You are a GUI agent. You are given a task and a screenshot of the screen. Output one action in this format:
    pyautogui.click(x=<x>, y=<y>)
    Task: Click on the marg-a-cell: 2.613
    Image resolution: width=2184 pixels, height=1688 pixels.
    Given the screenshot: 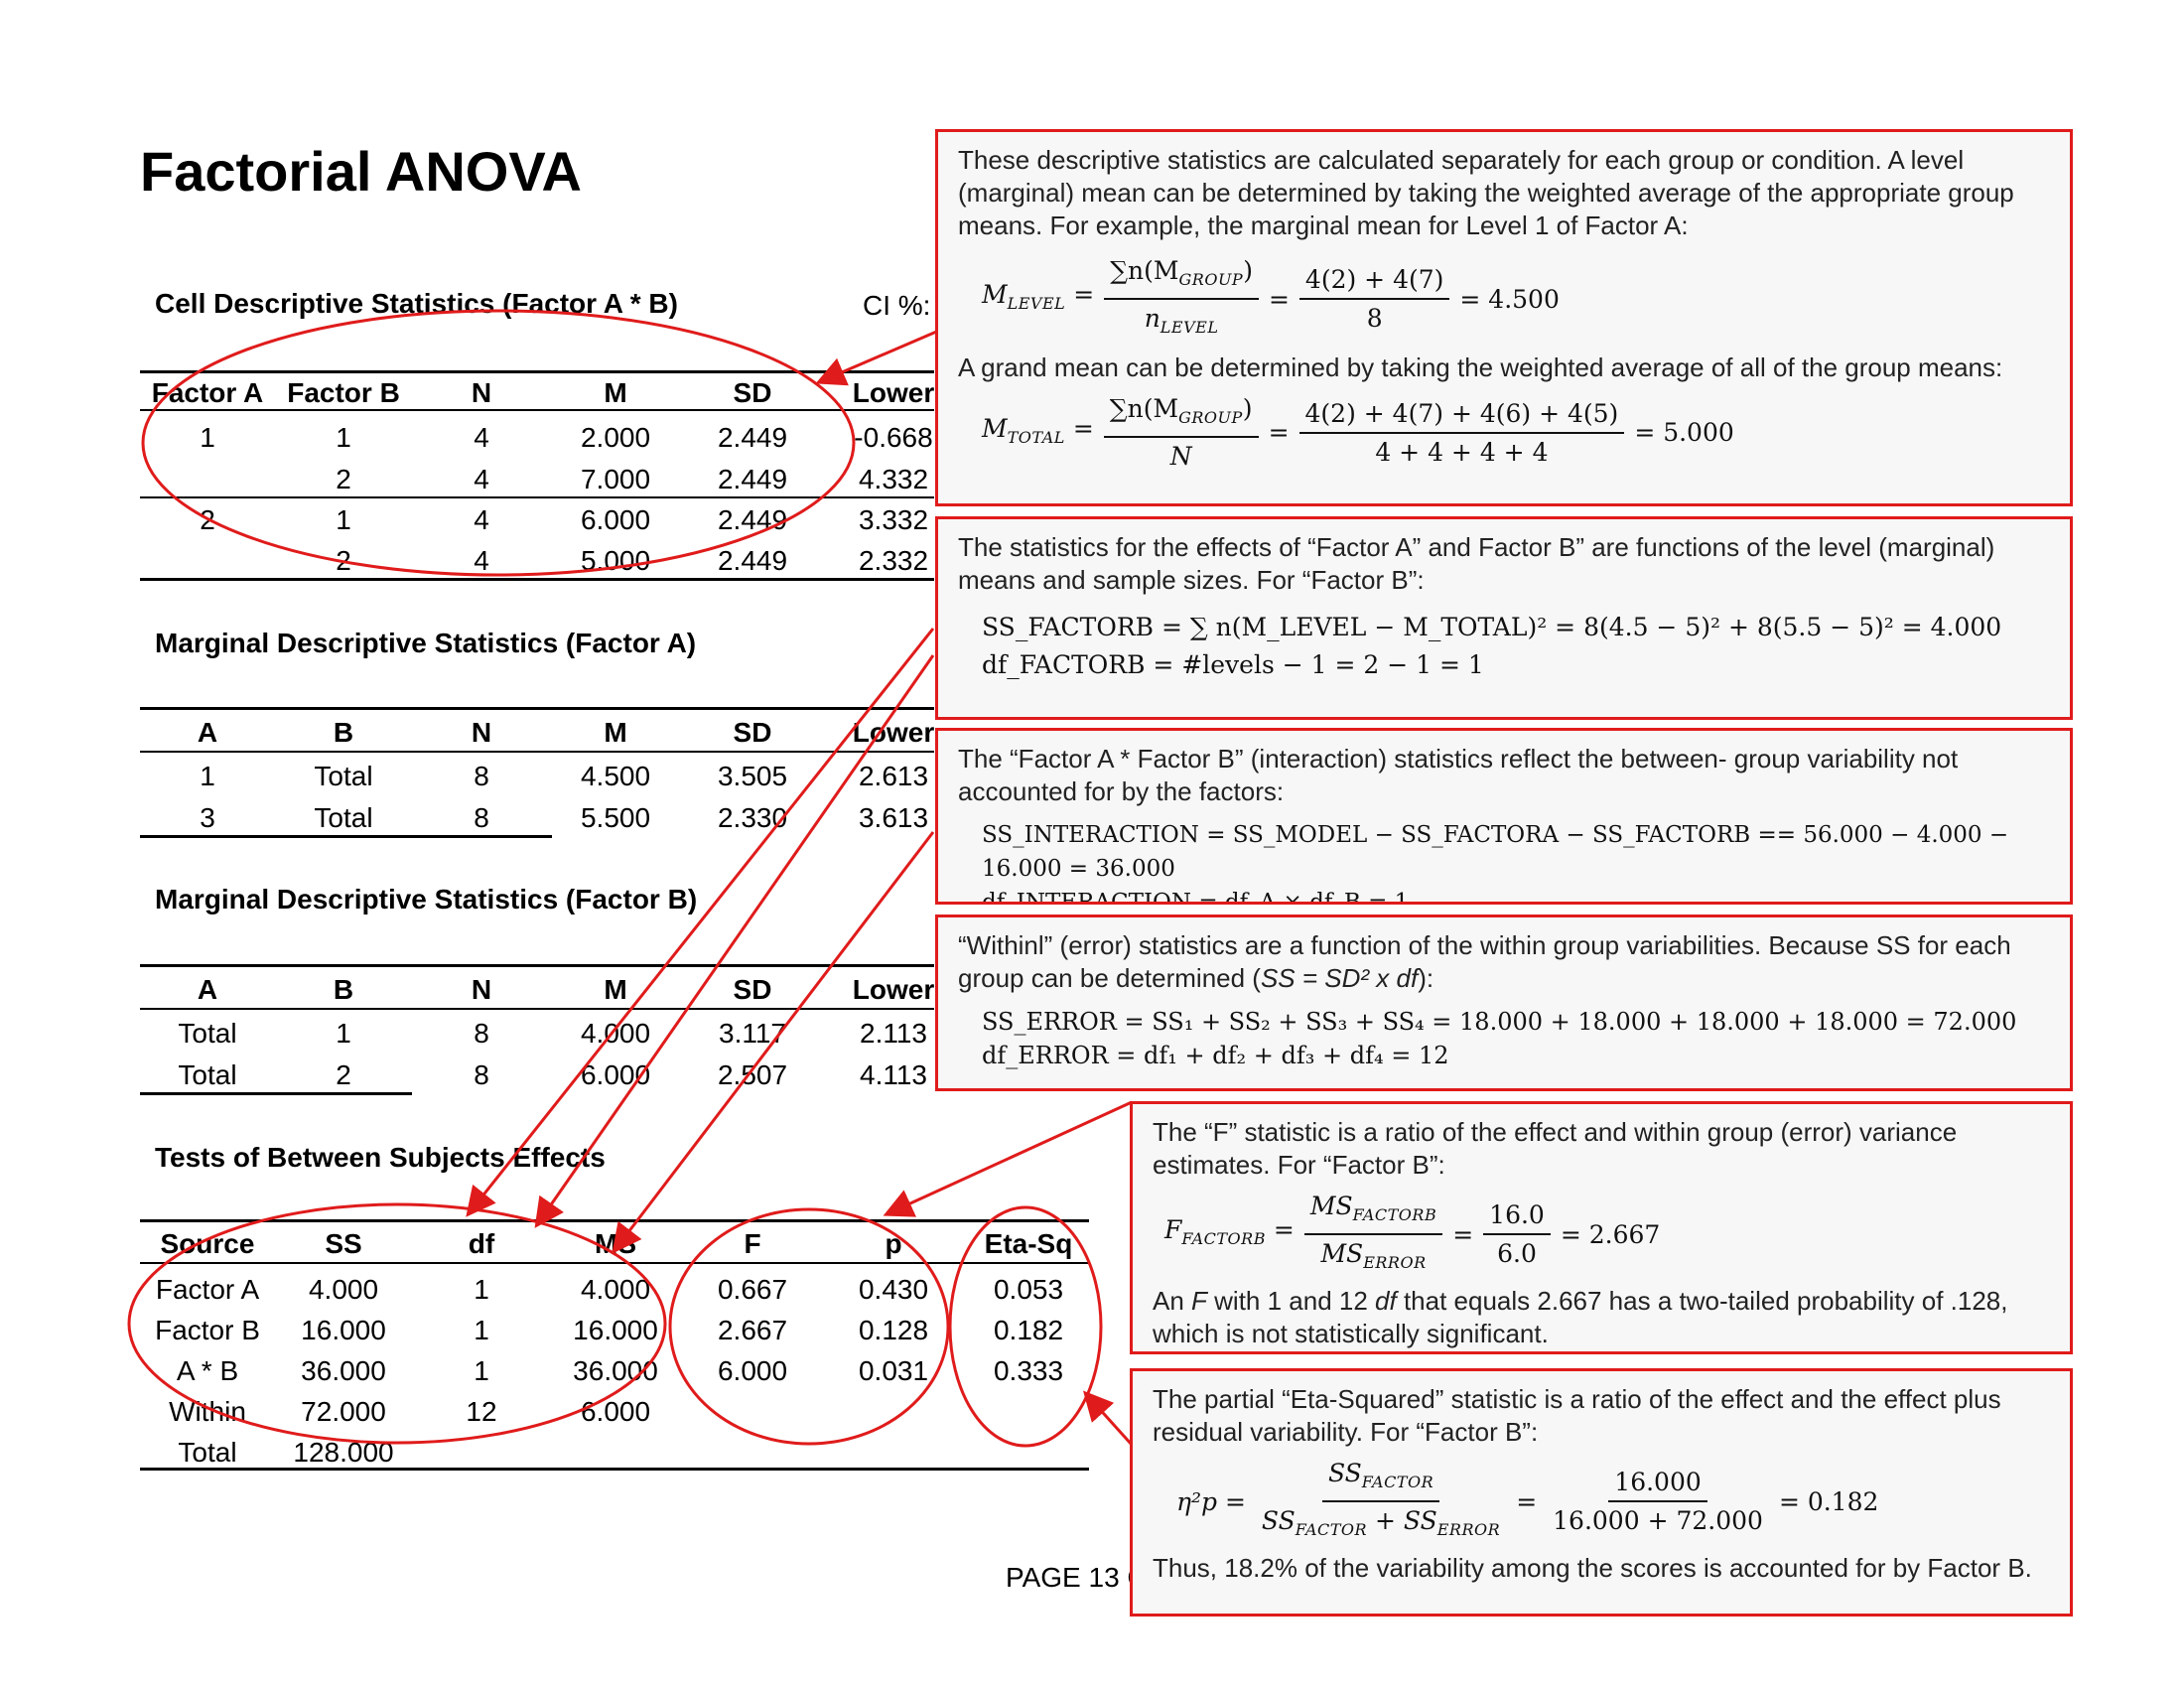 What is the action you would take?
    pyautogui.click(x=893, y=776)
    